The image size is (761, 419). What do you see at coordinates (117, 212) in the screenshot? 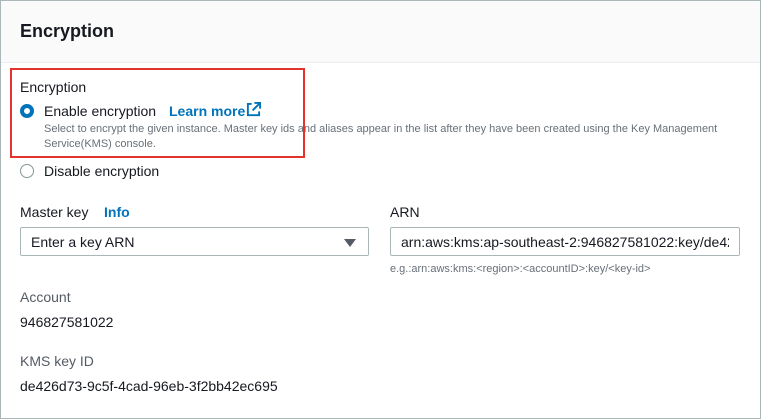
I see `master-key-info-link: Info` at bounding box center [117, 212].